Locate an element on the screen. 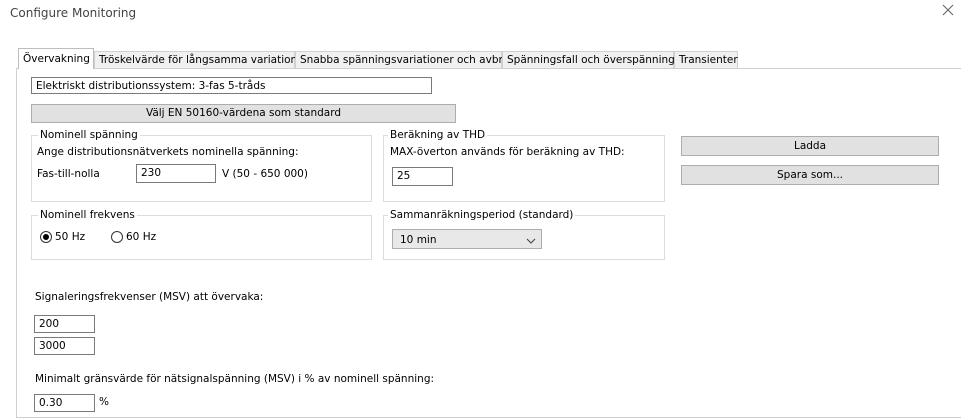  nominal-frequency-legend: Nominell frekvens is located at coordinates (87, 215).